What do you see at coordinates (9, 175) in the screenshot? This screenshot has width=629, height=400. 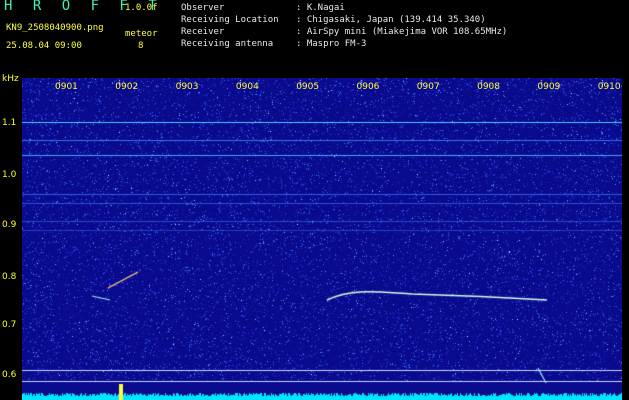 I see `y-tick-label: 1.0` at bounding box center [9, 175].